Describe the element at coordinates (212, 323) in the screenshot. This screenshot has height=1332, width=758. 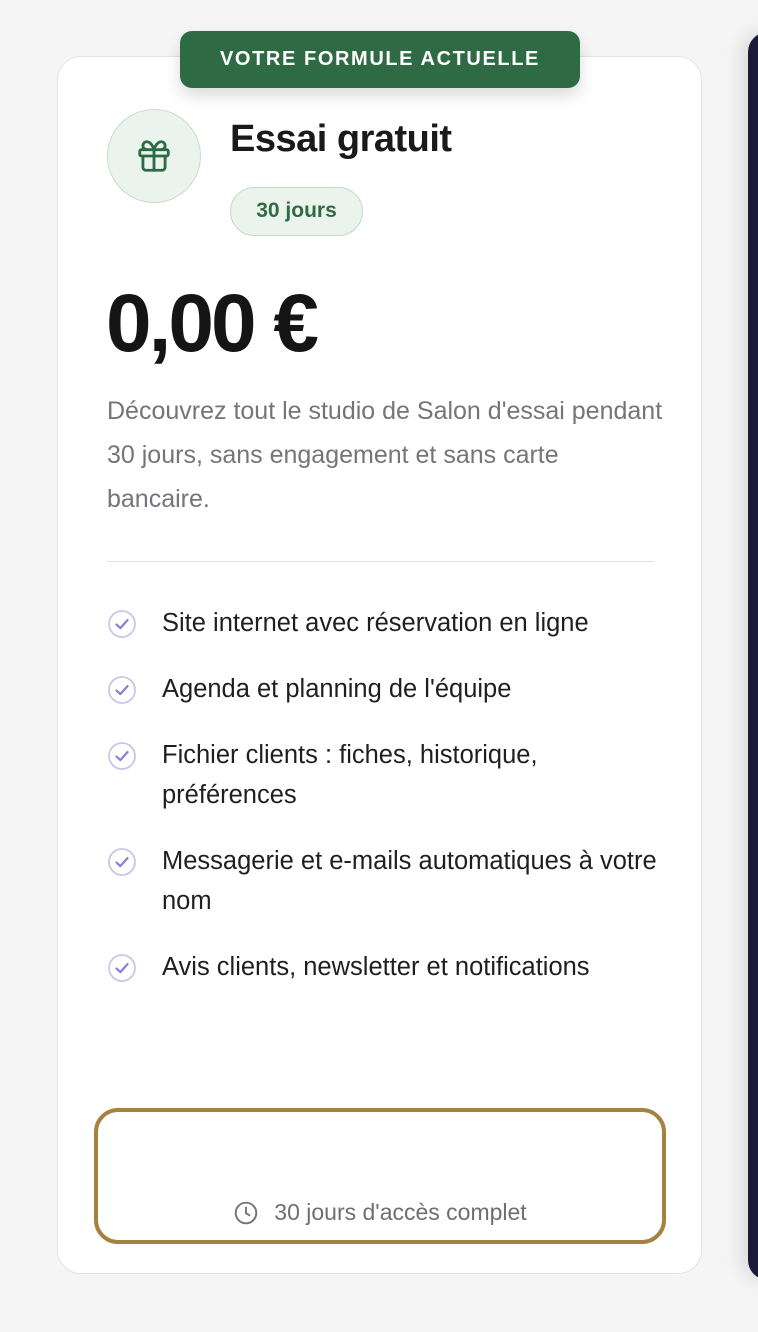
I see `plan-price: 0,00 €` at that location.